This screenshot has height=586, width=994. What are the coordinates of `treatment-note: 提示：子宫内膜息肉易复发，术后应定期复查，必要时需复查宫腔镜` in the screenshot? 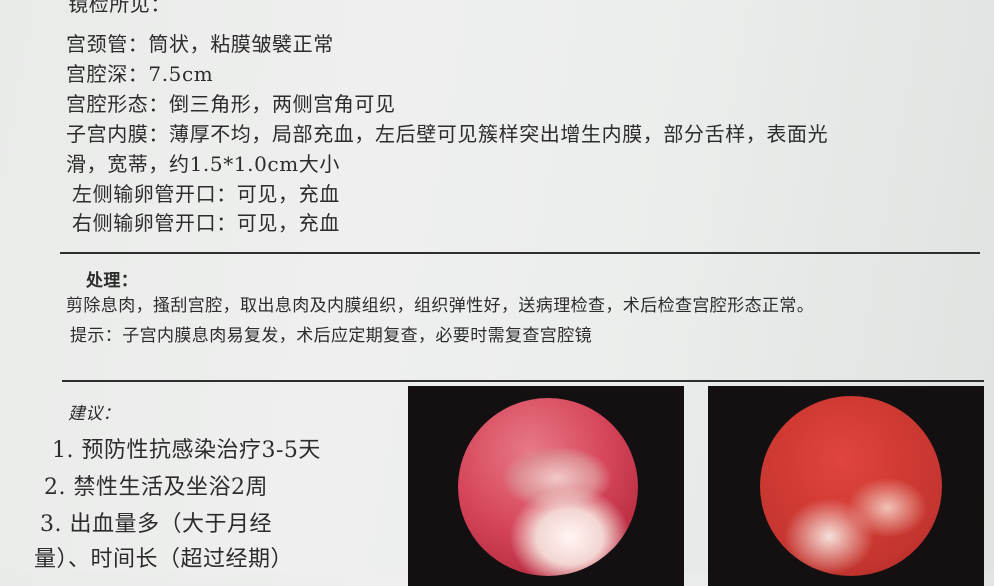 It's located at (331, 336).